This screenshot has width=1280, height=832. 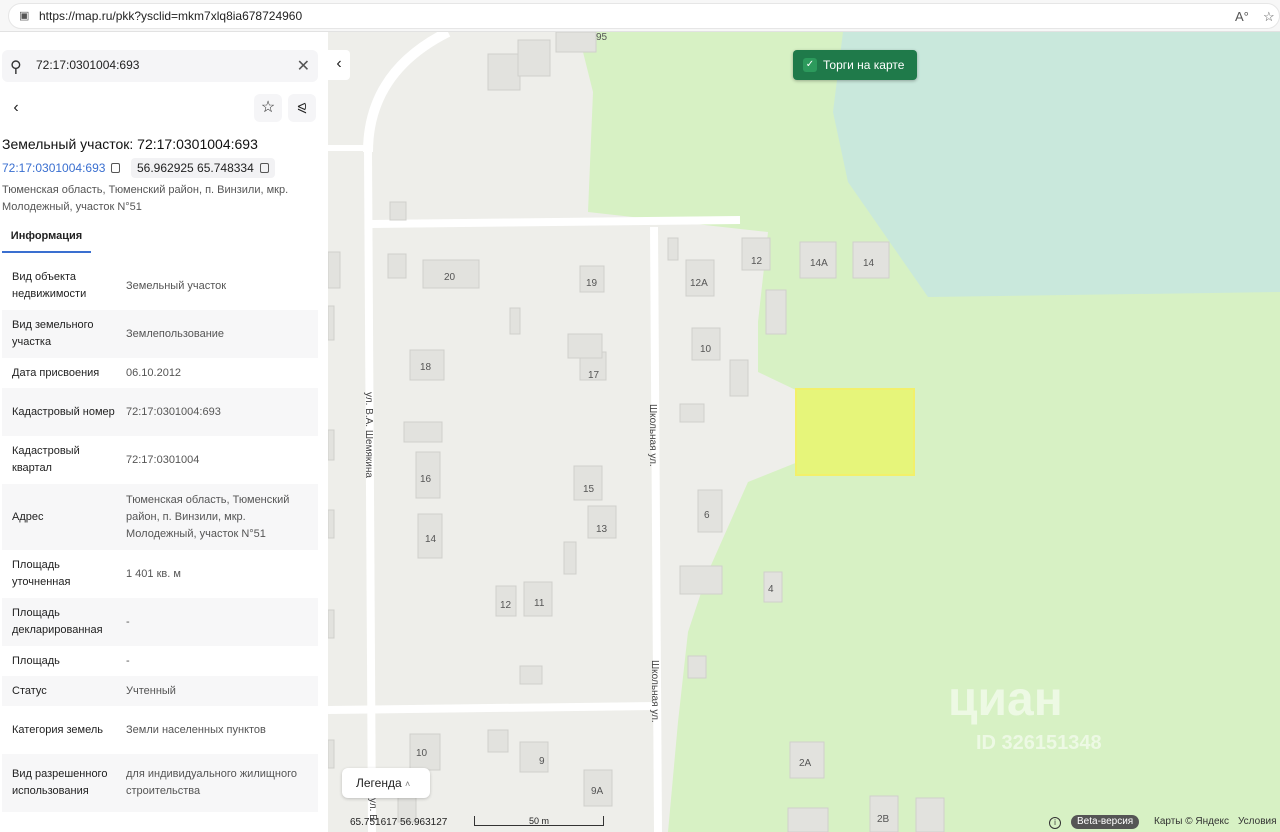 I want to click on favorite-button: ☆, so click(x=268, y=108).